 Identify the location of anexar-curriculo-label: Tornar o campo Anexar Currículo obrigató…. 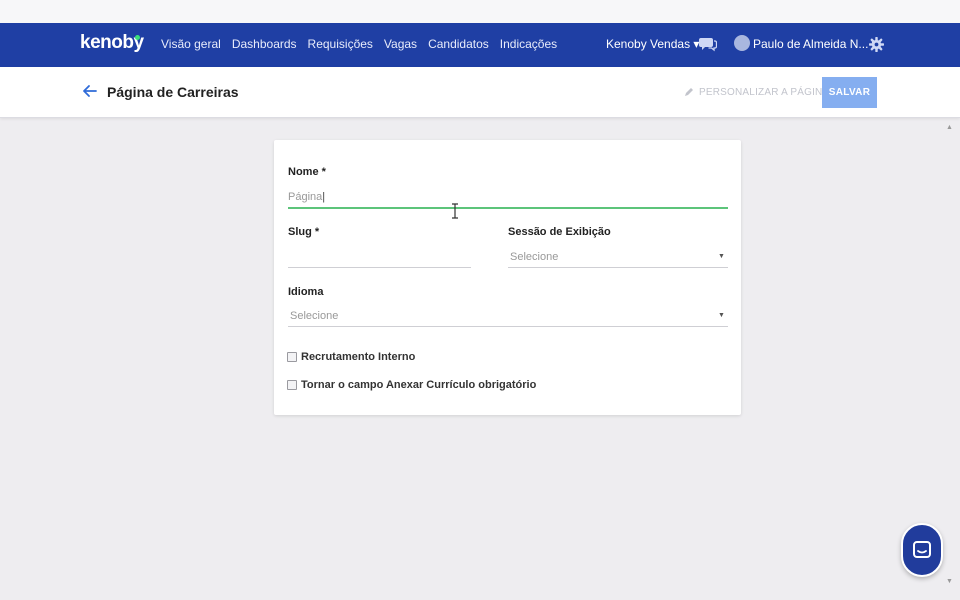
(418, 385).